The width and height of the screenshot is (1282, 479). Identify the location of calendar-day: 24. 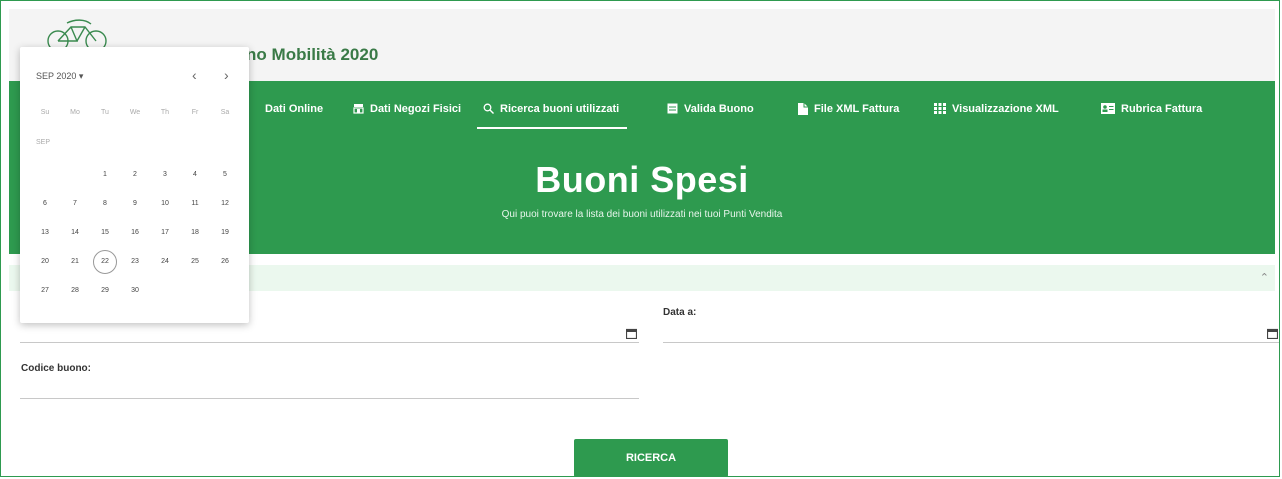
(165, 262).